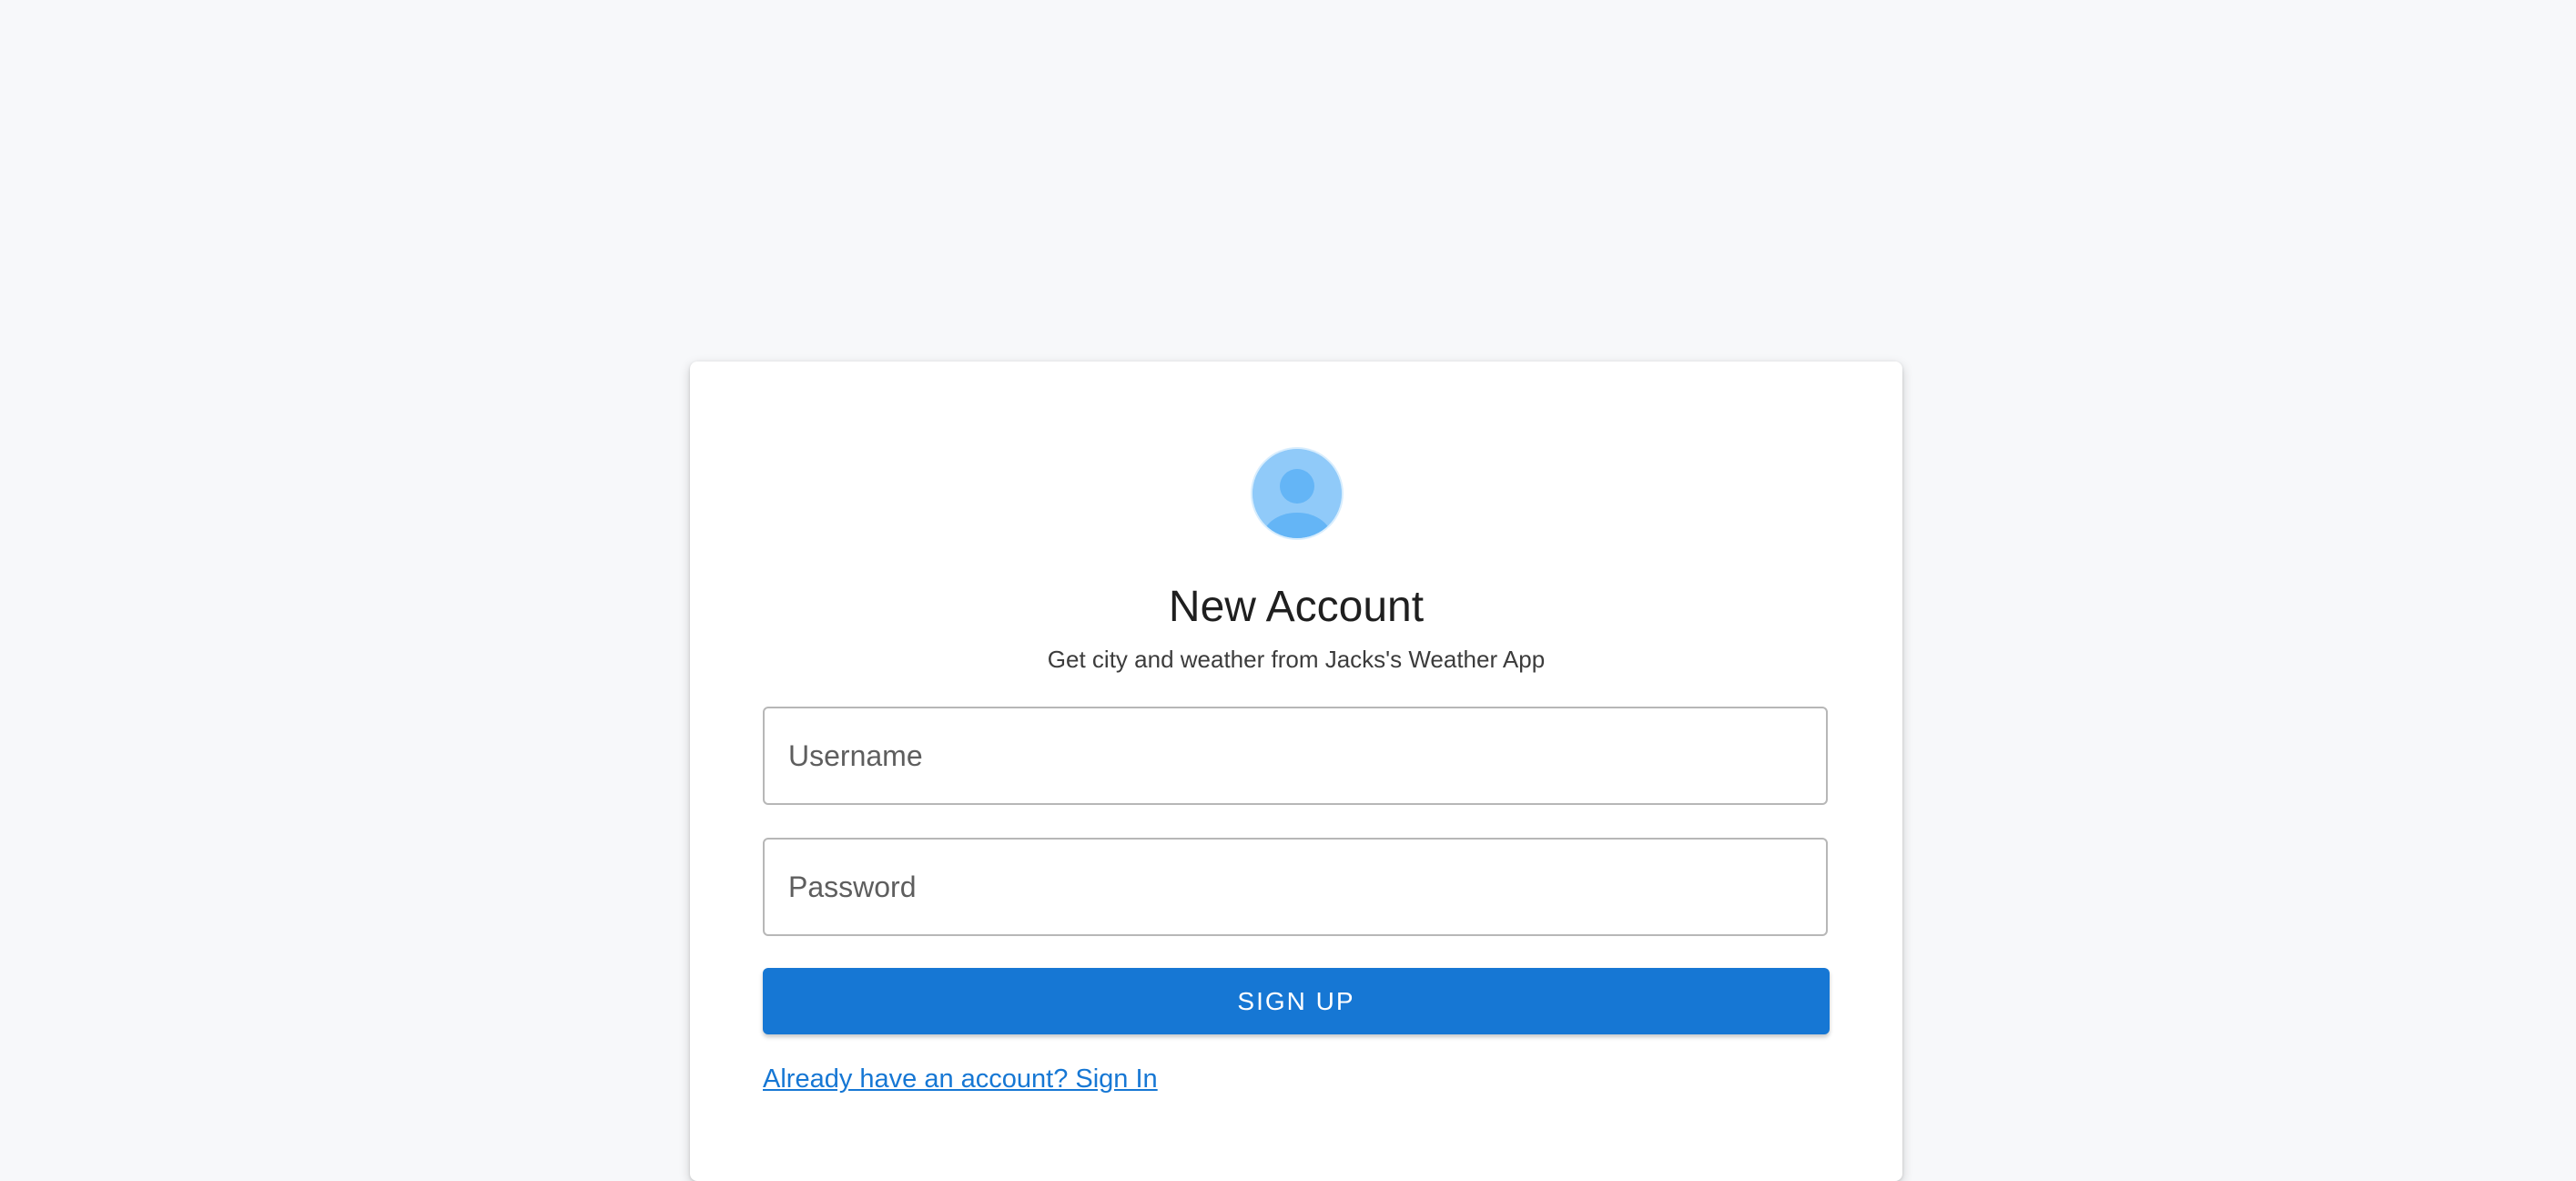 Image resolution: width=2576 pixels, height=1181 pixels. I want to click on password-input, so click(1295, 887).